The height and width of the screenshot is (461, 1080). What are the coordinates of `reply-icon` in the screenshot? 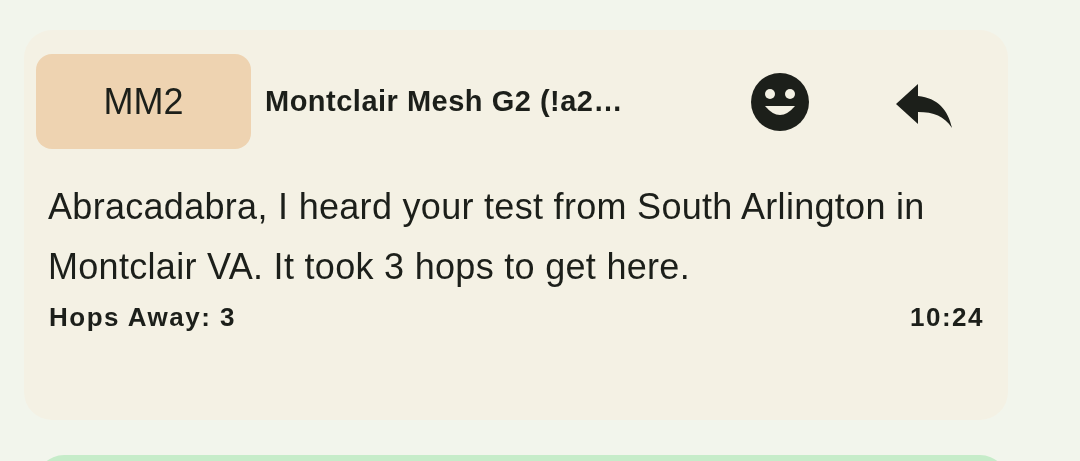 It's located at (924, 105).